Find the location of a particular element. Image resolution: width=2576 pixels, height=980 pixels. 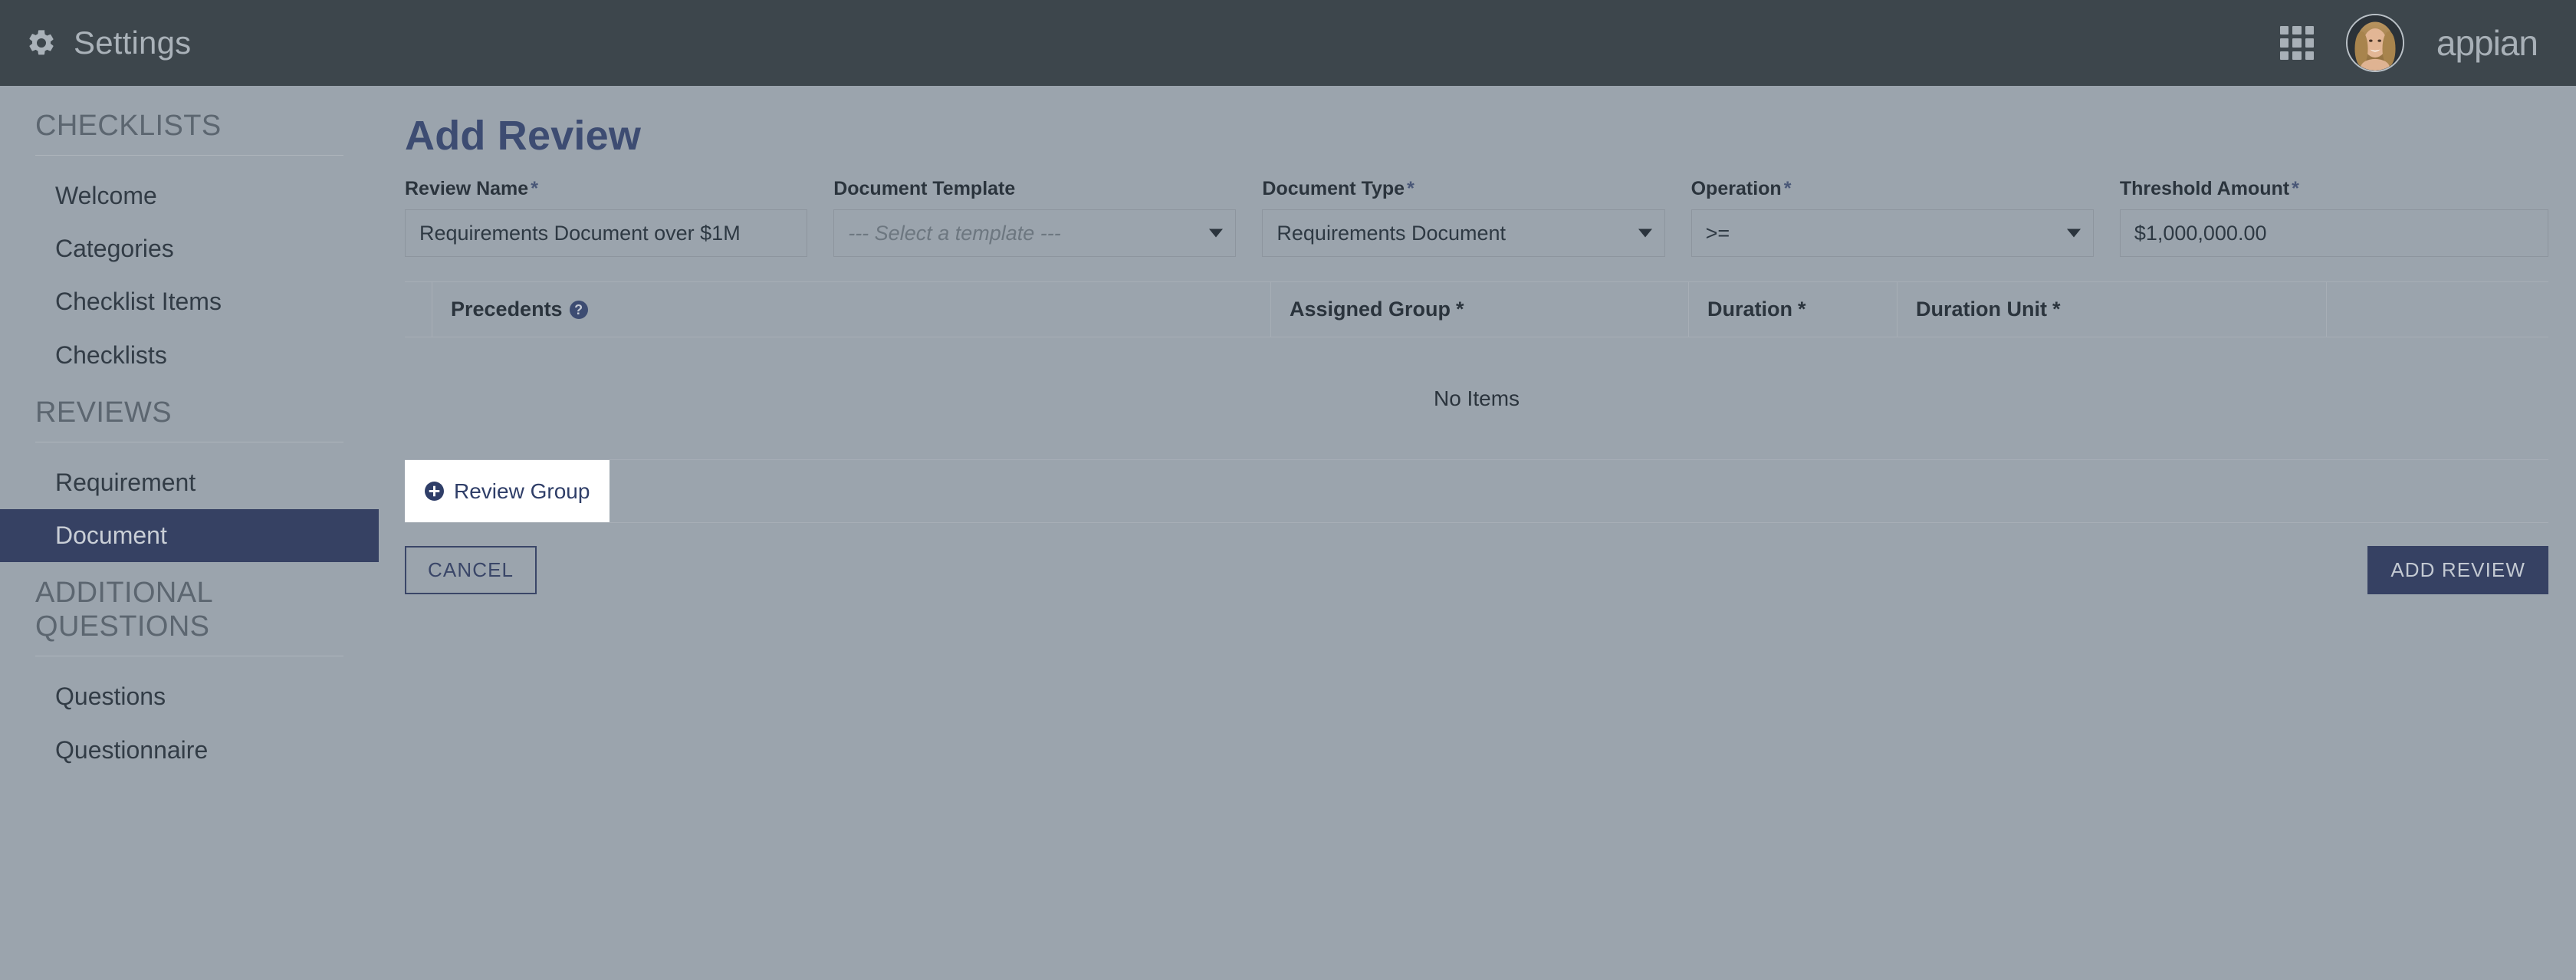

grid-header-precedents: Precedents ? is located at coordinates (852, 309).